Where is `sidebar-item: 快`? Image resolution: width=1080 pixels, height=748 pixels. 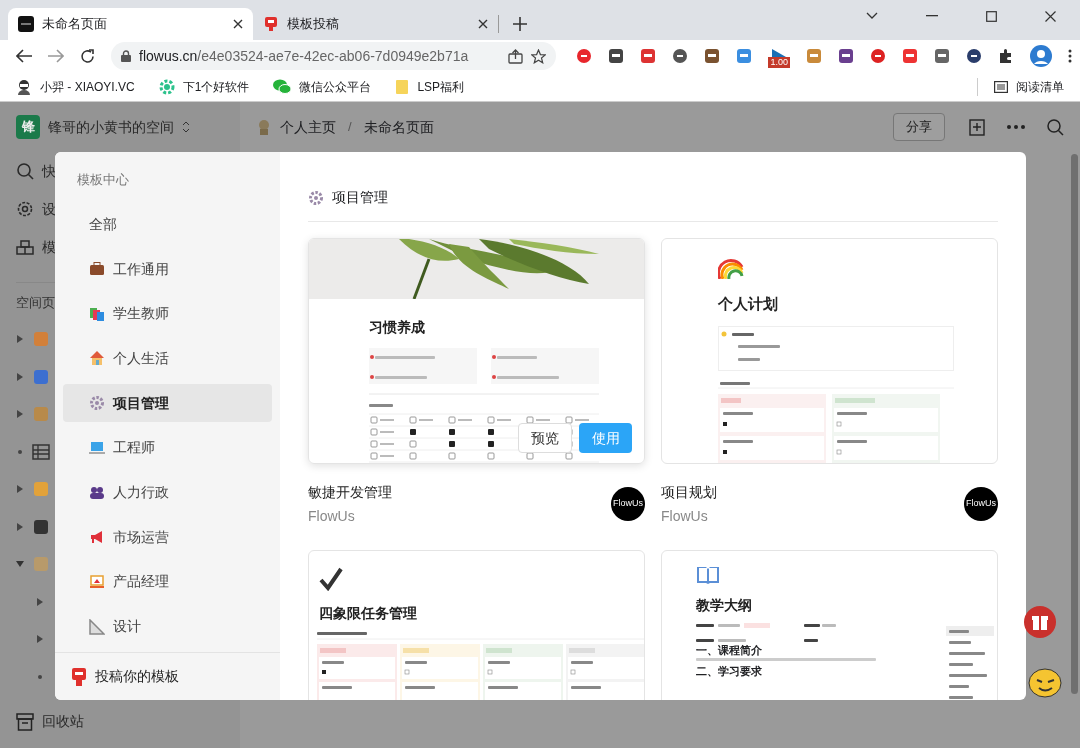 sidebar-item: 快 is located at coordinates (36, 171).